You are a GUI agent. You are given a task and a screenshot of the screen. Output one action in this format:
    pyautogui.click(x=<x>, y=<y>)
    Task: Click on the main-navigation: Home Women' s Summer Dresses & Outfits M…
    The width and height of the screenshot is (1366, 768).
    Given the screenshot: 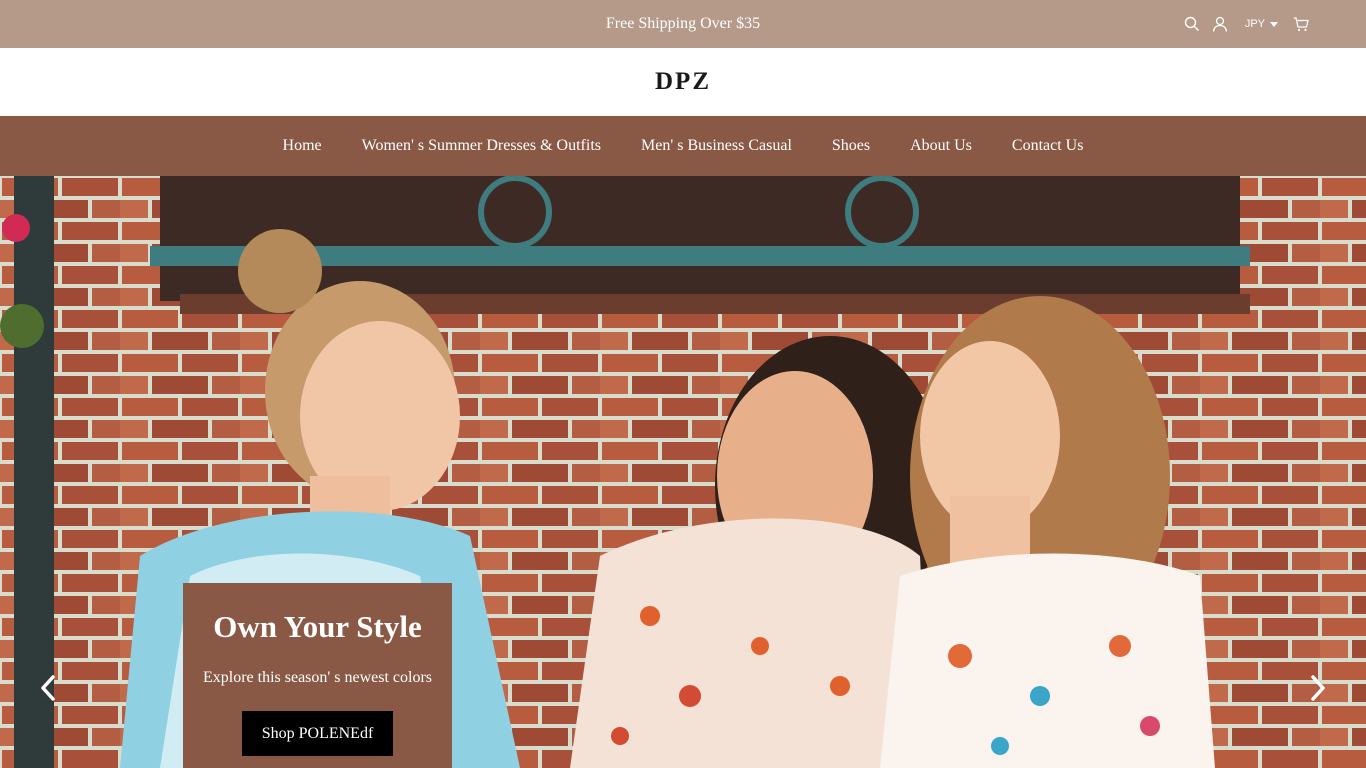 What is the action you would take?
    pyautogui.click(x=683, y=146)
    